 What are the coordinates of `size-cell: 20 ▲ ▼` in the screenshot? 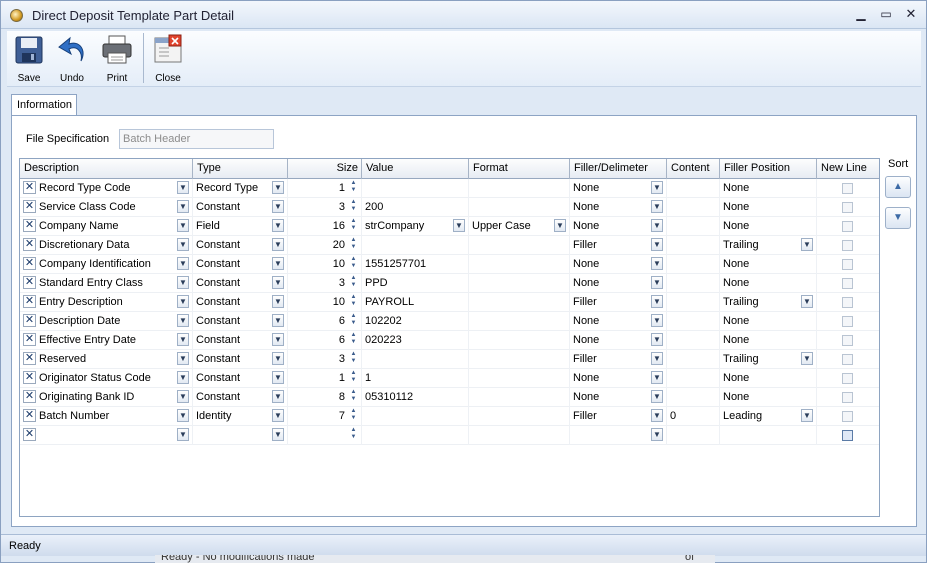 It's located at (325, 245).